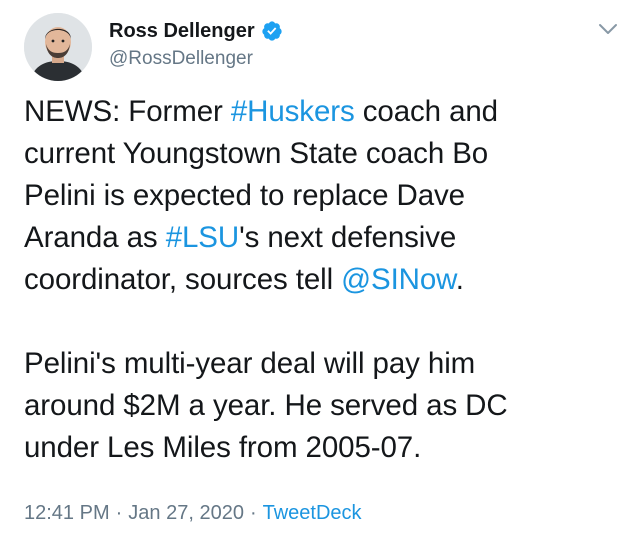 Image resolution: width=640 pixels, height=551 pixels. What do you see at coordinates (426, 111) in the screenshot?
I see `tweet-text-segment: coach and` at bounding box center [426, 111].